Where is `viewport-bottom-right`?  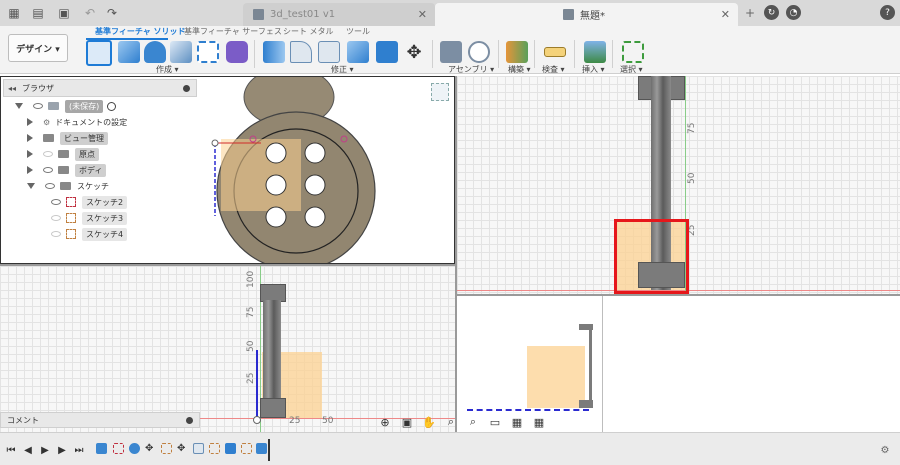
viewport-bottom-right is located at coordinates (529, 364).